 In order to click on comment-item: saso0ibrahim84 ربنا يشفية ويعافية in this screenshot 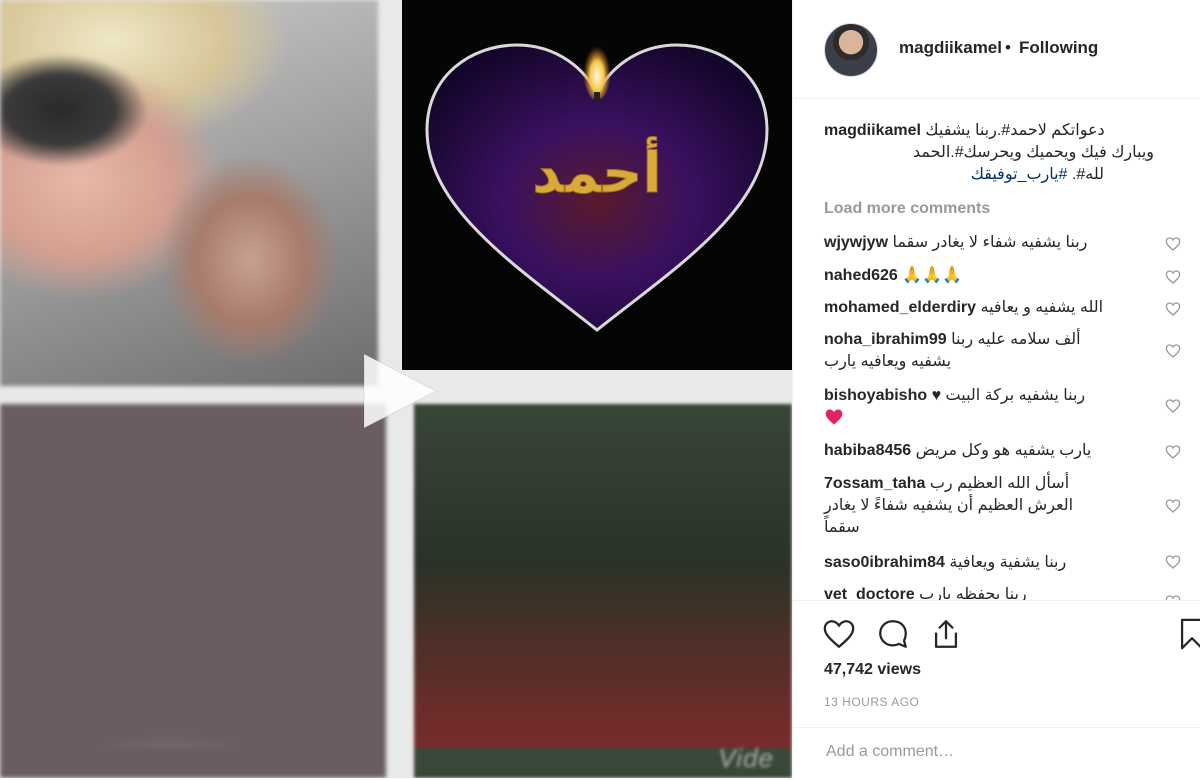, I will do `click(984, 563)`.